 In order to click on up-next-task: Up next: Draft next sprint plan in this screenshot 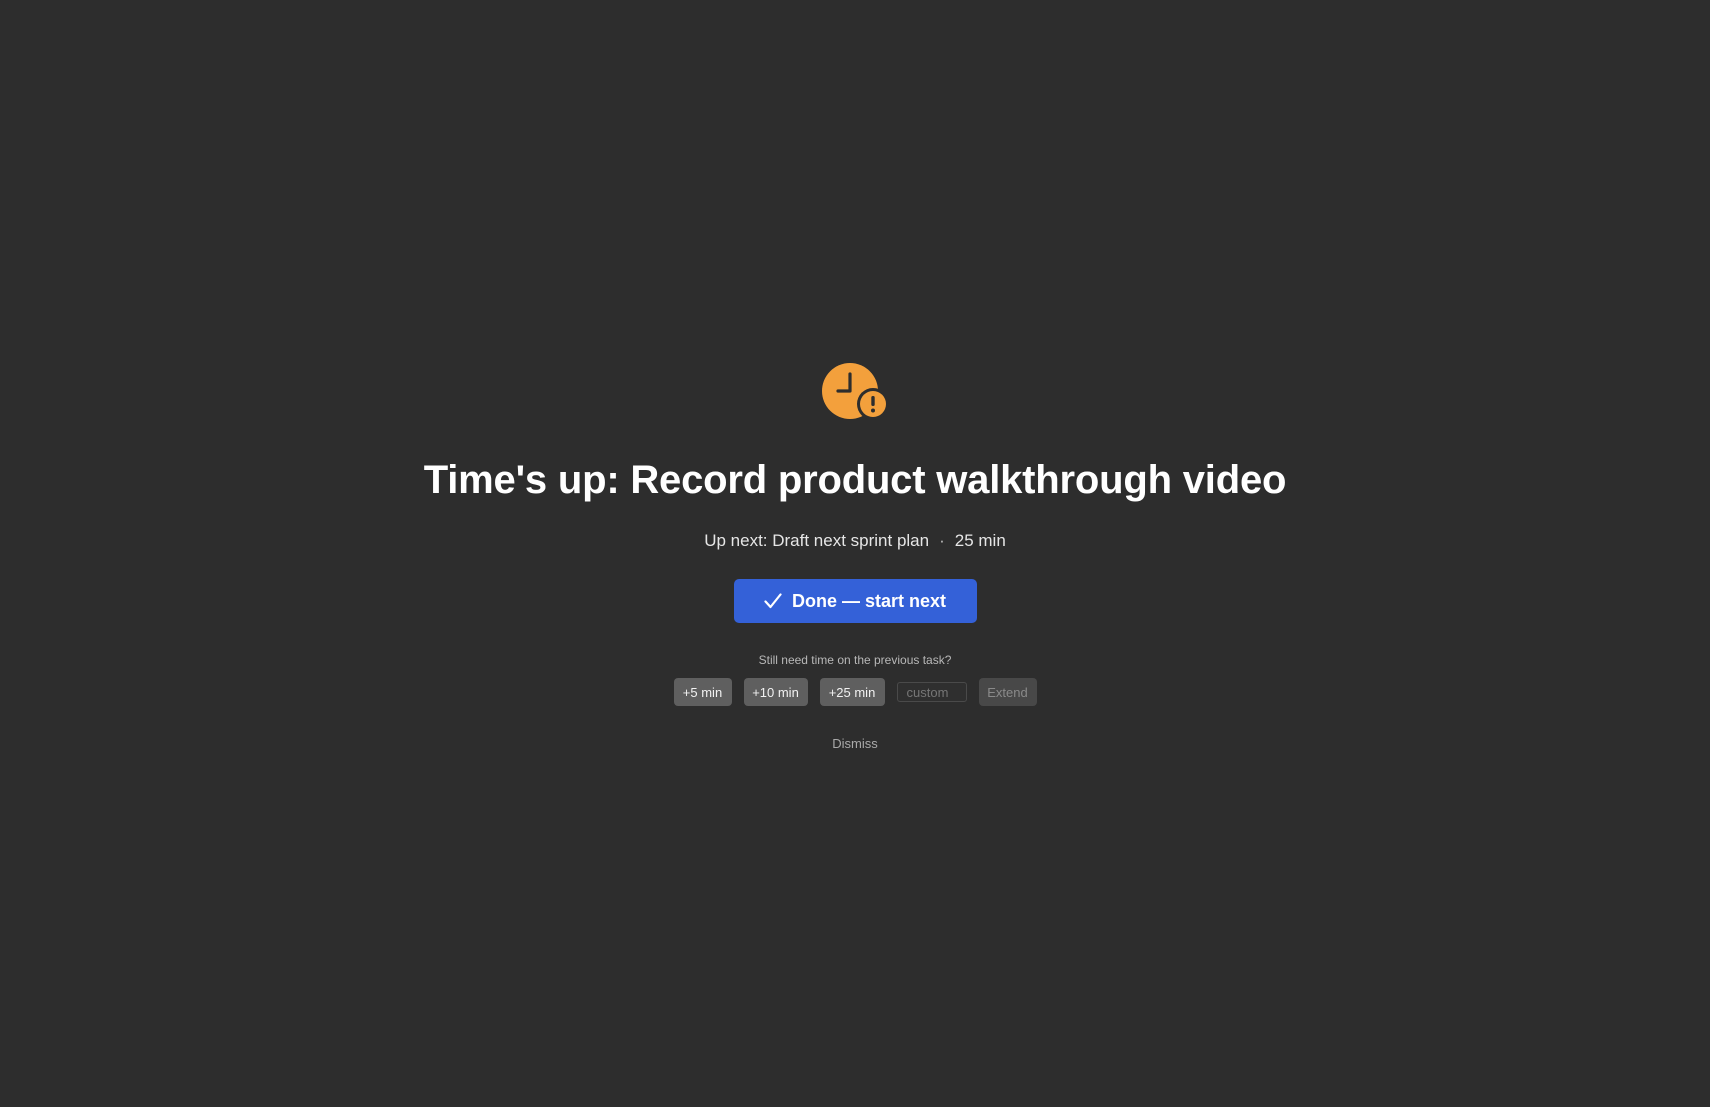, I will do `click(817, 540)`.